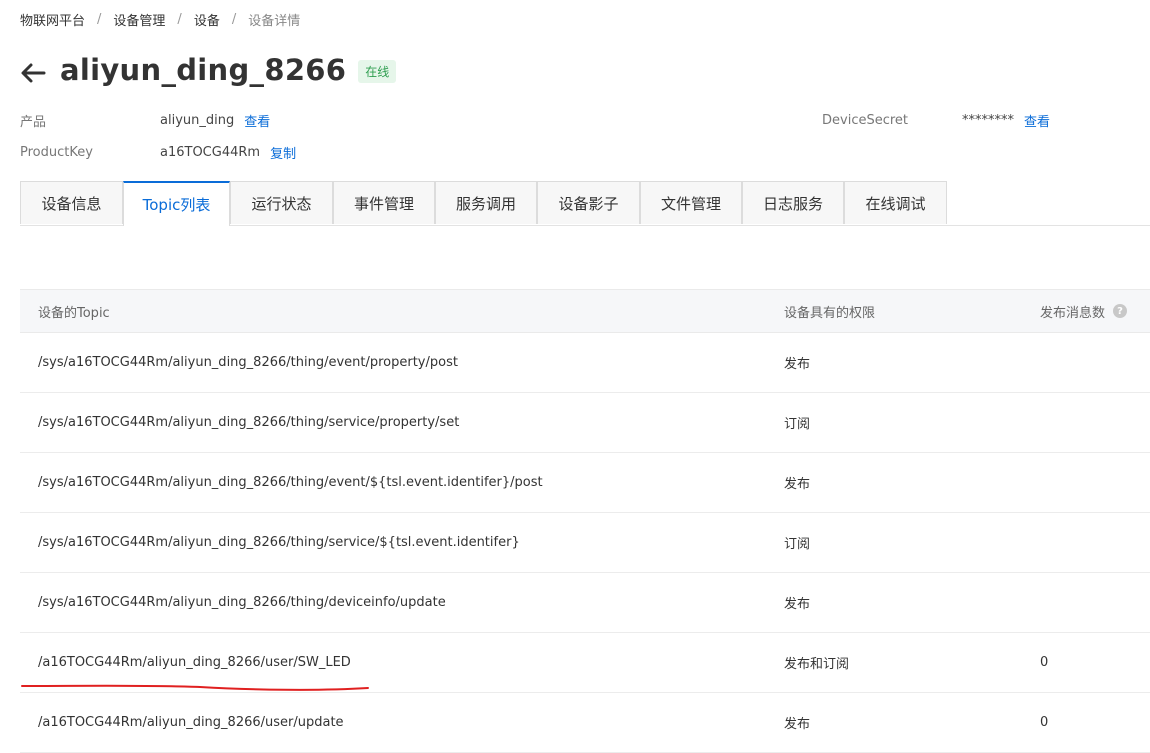 The image size is (1150, 753). I want to click on page-title: aliyun_ding_8266, so click(203, 70).